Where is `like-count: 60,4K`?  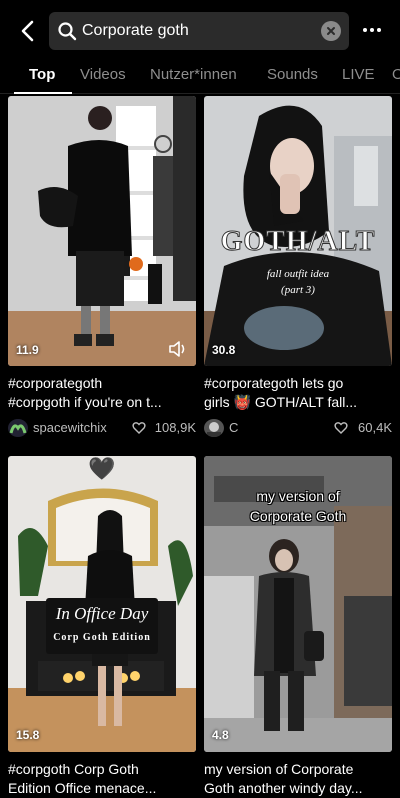
like-count: 60,4K is located at coordinates (375, 427).